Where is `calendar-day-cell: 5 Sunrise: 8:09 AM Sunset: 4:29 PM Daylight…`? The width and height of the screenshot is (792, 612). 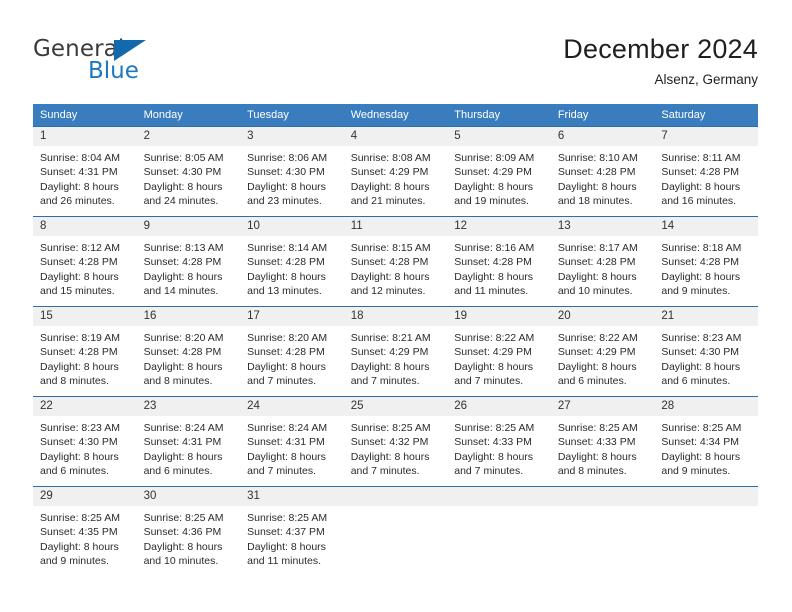 calendar-day-cell: 5 Sunrise: 8:09 AM Sunset: 4:29 PM Daylight… is located at coordinates (499, 171).